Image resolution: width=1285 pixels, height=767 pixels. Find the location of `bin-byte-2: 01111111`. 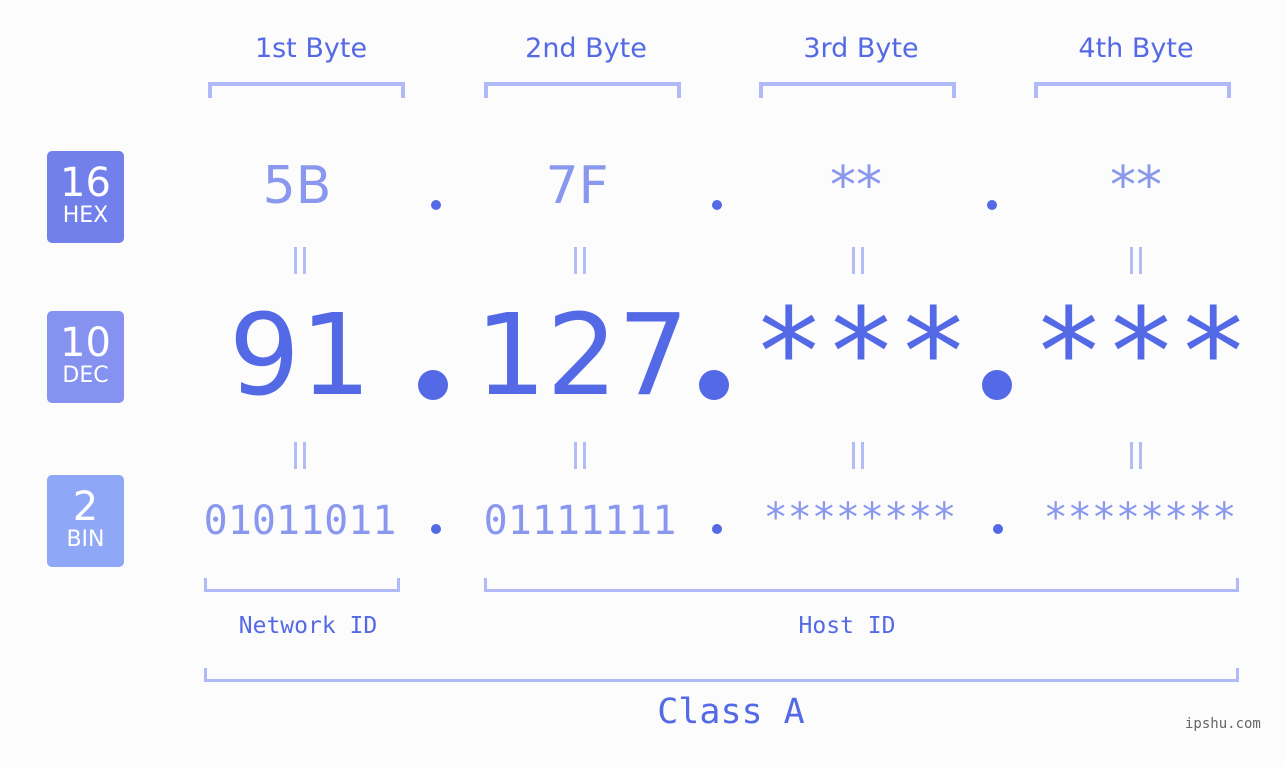

bin-byte-2: 01111111 is located at coordinates (580, 521).